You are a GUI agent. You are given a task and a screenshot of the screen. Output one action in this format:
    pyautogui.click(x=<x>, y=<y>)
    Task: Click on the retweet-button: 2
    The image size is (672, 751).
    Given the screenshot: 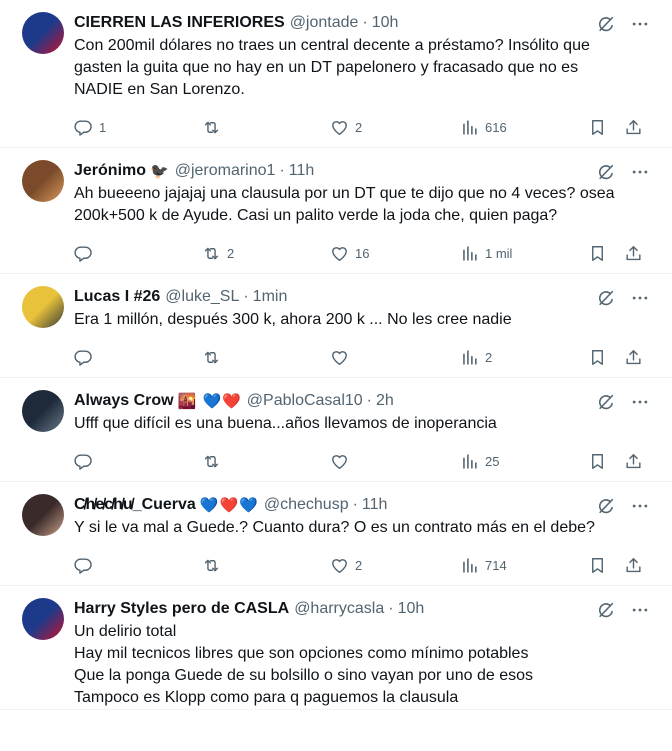 What is the action you would take?
    pyautogui.click(x=218, y=253)
    